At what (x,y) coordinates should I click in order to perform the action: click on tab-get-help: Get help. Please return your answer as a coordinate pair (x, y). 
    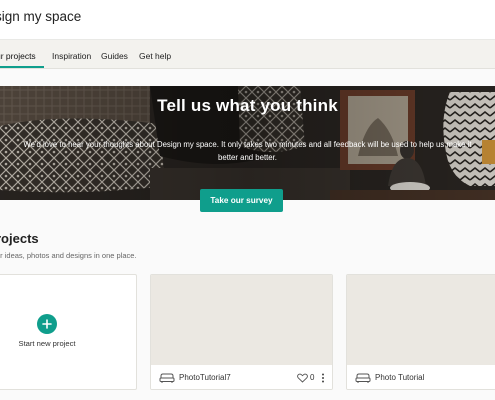
    Looking at the image, I should click on (155, 56).